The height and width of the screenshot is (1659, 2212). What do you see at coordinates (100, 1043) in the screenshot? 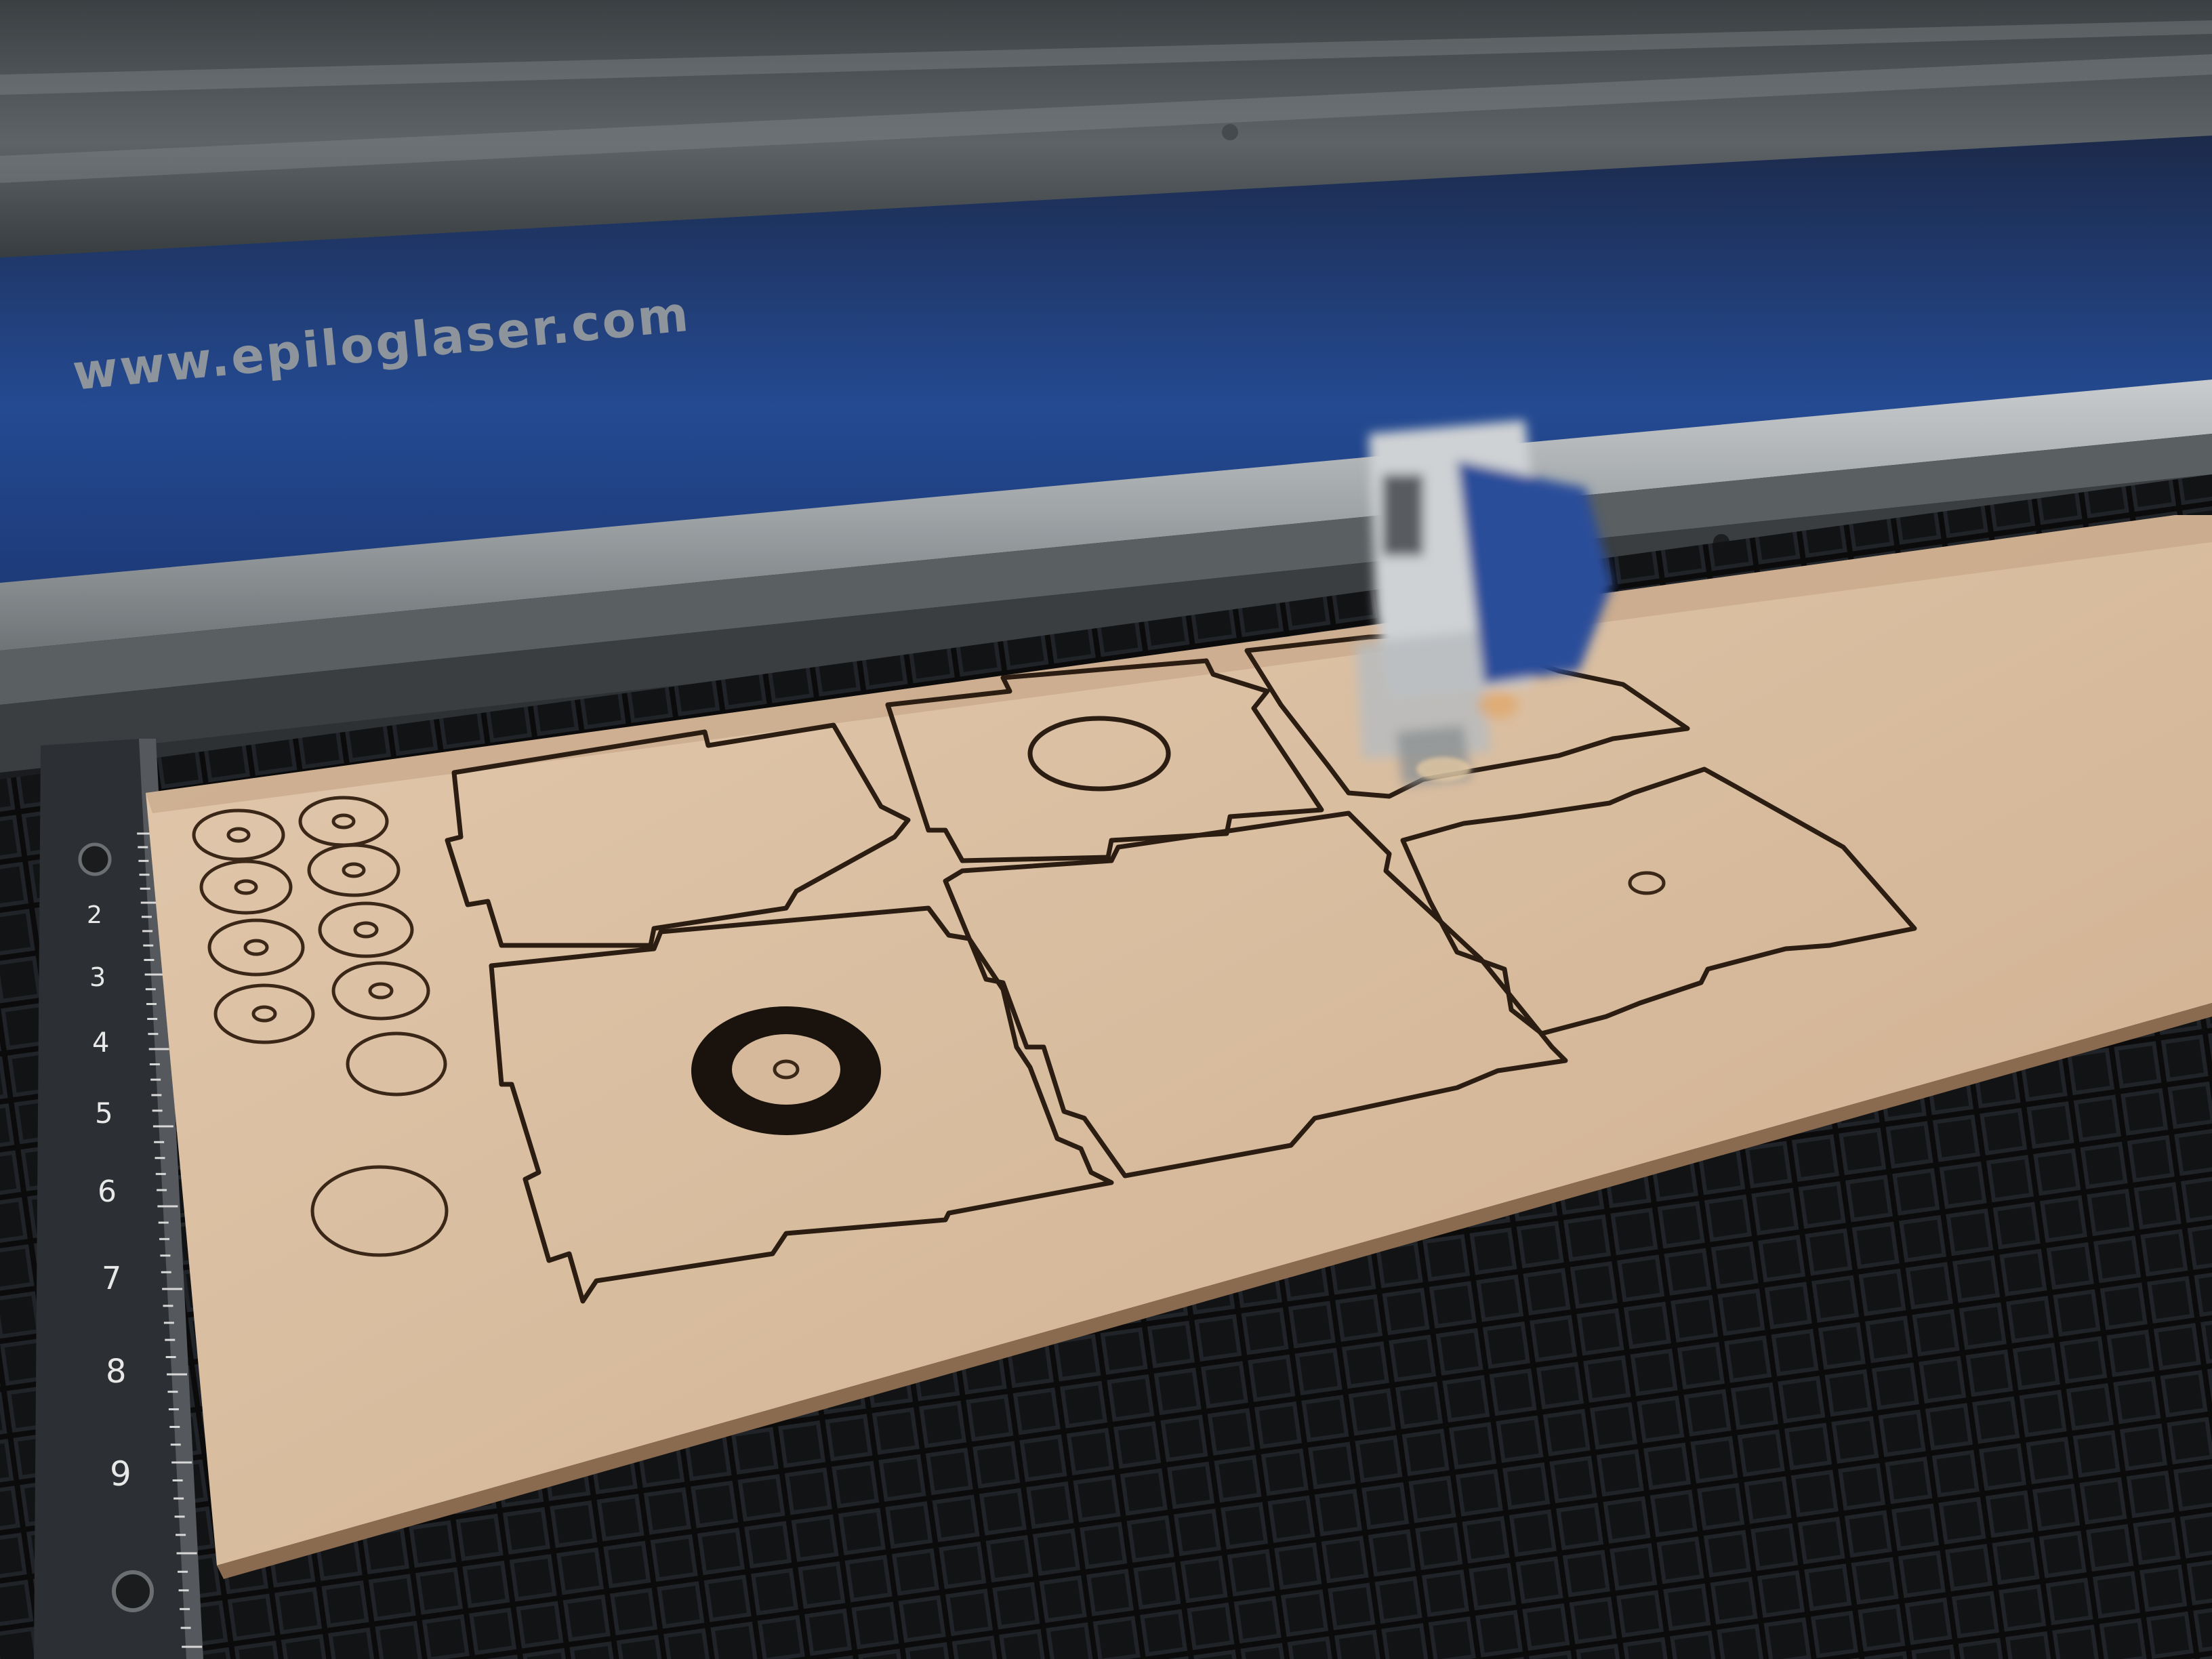
I see `ruler-label: 4` at bounding box center [100, 1043].